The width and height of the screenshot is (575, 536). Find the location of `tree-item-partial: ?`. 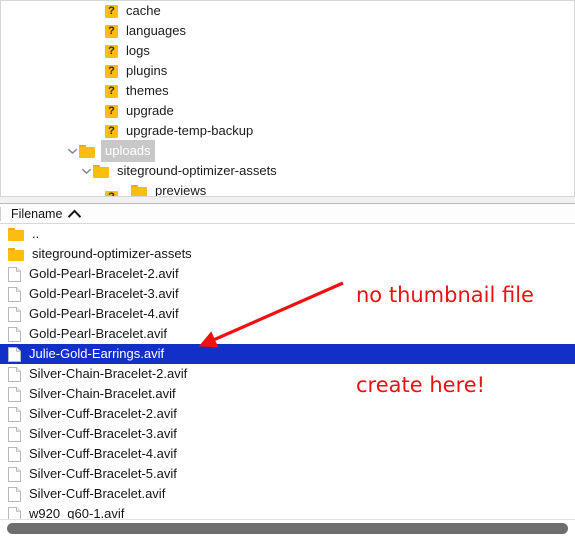

tree-item-partial: ? is located at coordinates (287, 191).